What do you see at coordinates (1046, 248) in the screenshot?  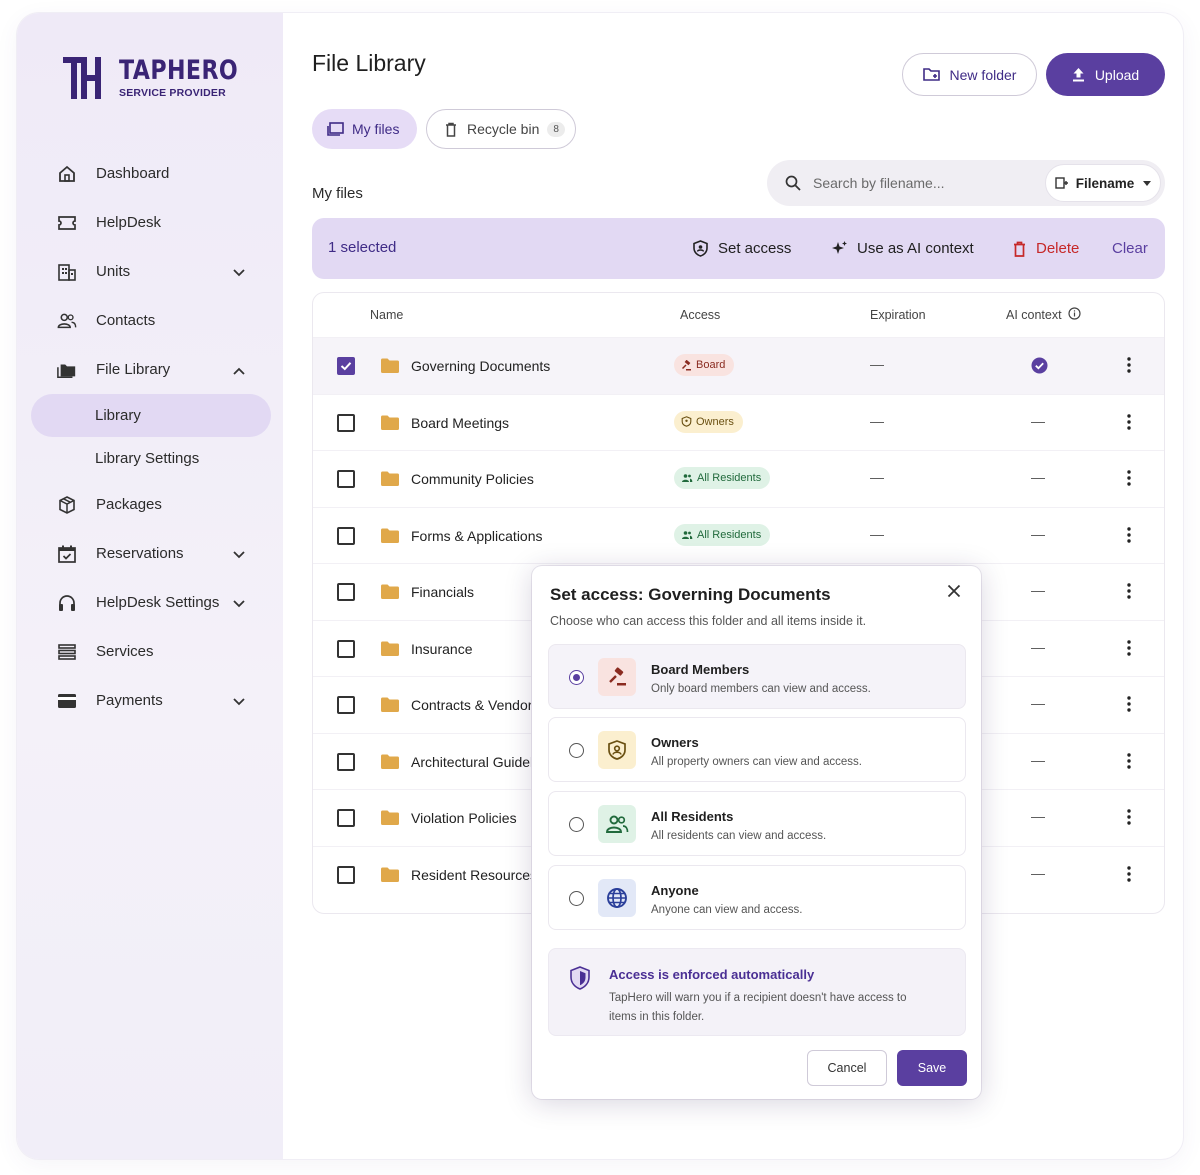 I see `delete-button: Delete` at bounding box center [1046, 248].